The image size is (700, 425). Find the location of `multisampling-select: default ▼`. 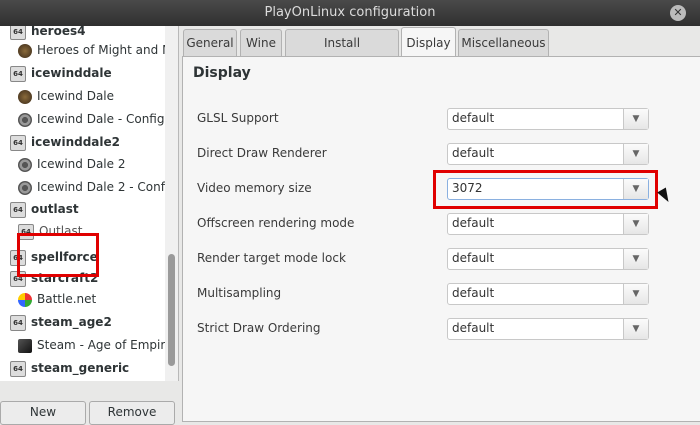

multisampling-select: default ▼ is located at coordinates (548, 294).